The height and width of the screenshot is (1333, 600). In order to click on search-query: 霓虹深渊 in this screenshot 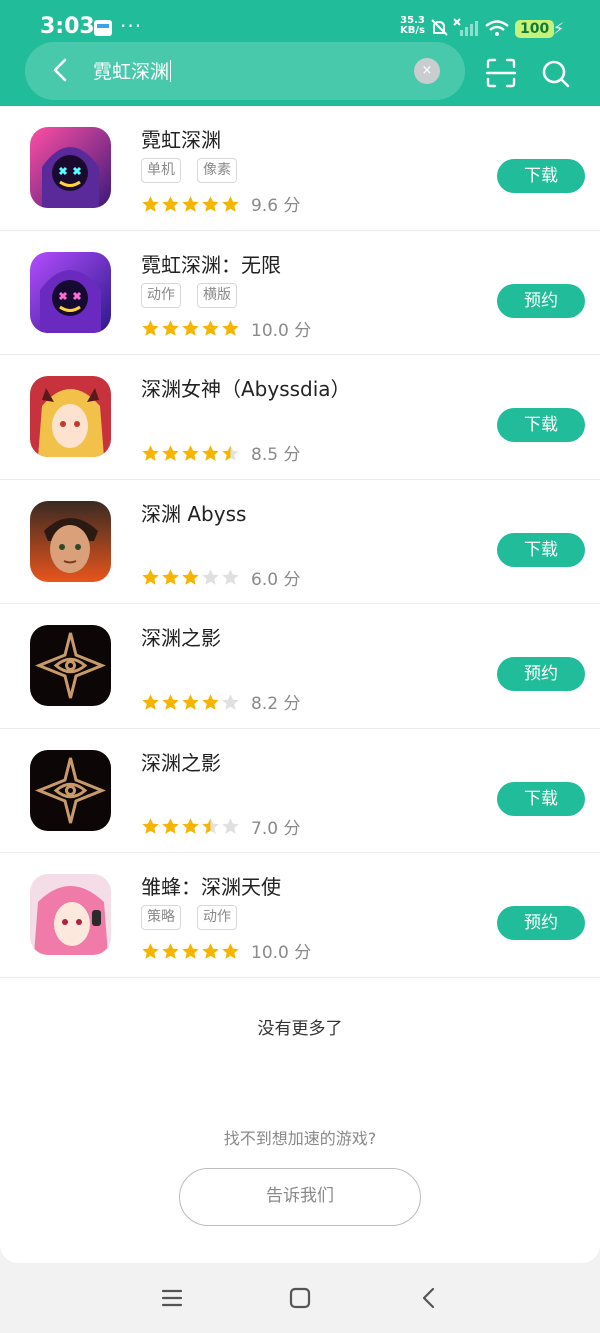, I will do `click(131, 72)`.